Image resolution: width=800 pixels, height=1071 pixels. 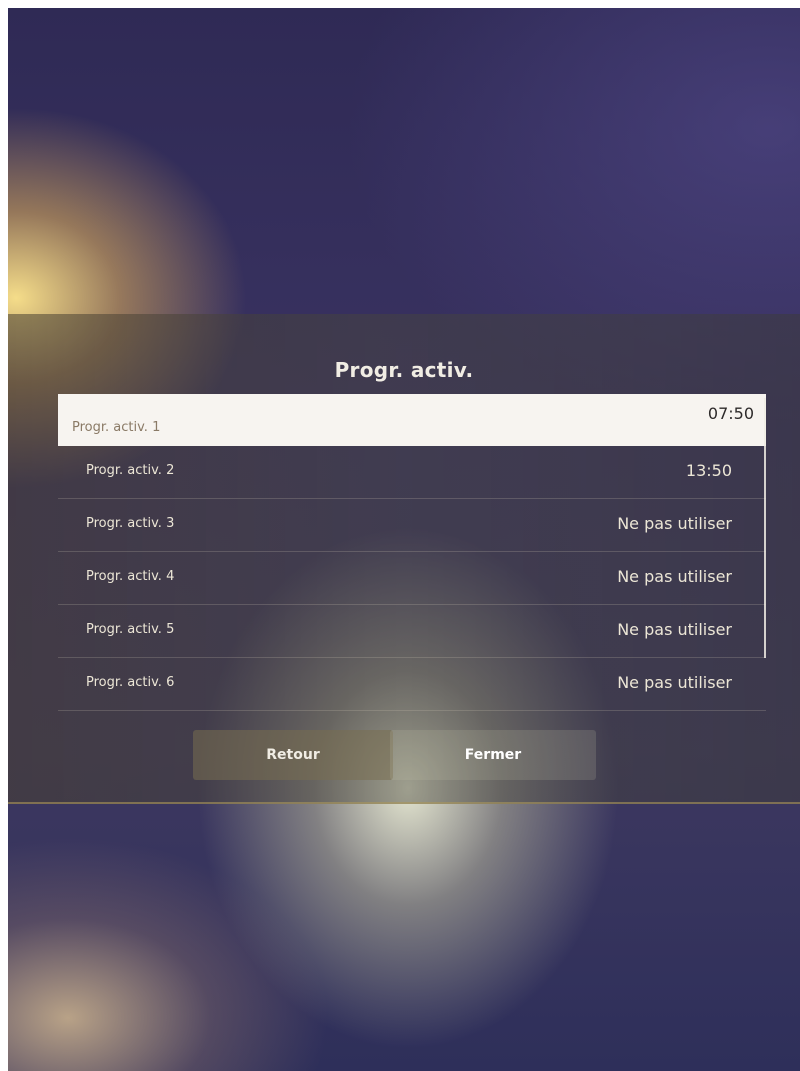 What do you see at coordinates (293, 755) in the screenshot?
I see `back-button: Retour` at bounding box center [293, 755].